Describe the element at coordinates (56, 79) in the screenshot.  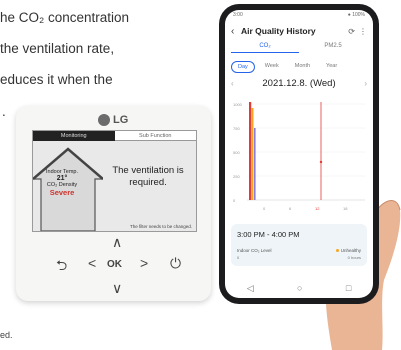
I see `marketing-line-3: educes it when the` at that location.